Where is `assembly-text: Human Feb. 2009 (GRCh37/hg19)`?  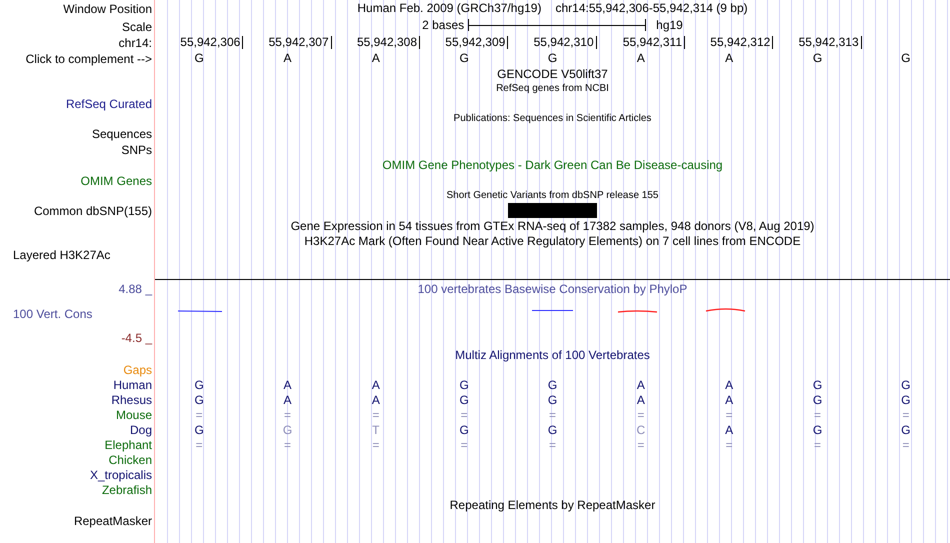 assembly-text: Human Feb. 2009 (GRCh37/hg19) is located at coordinates (449, 8).